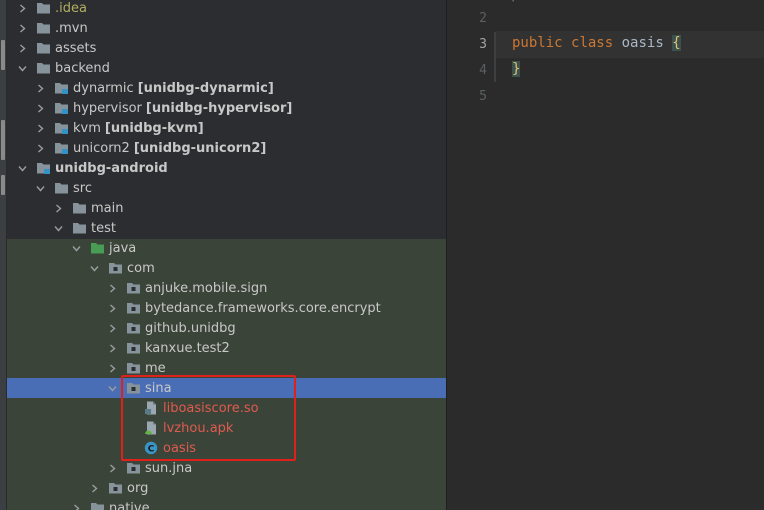  I want to click on module-name: [unidbg-unicorn2], so click(200, 148).